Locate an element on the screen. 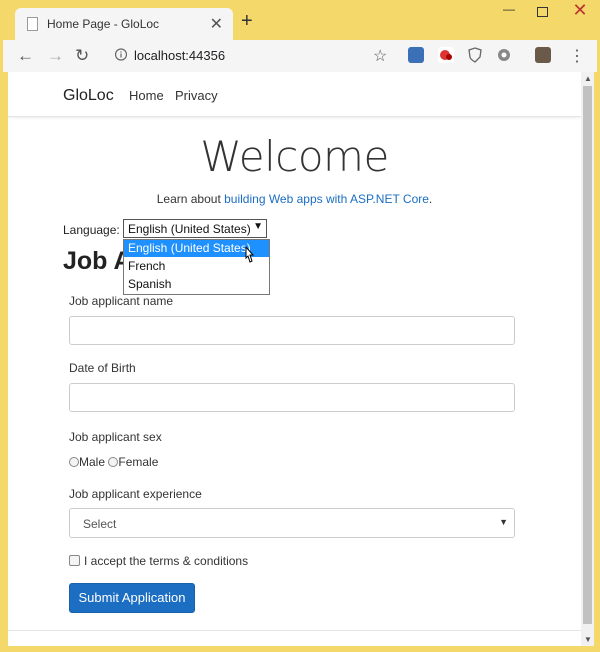 The height and width of the screenshot is (652, 600). mouse-cursor-icon is located at coordinates (250, 254).